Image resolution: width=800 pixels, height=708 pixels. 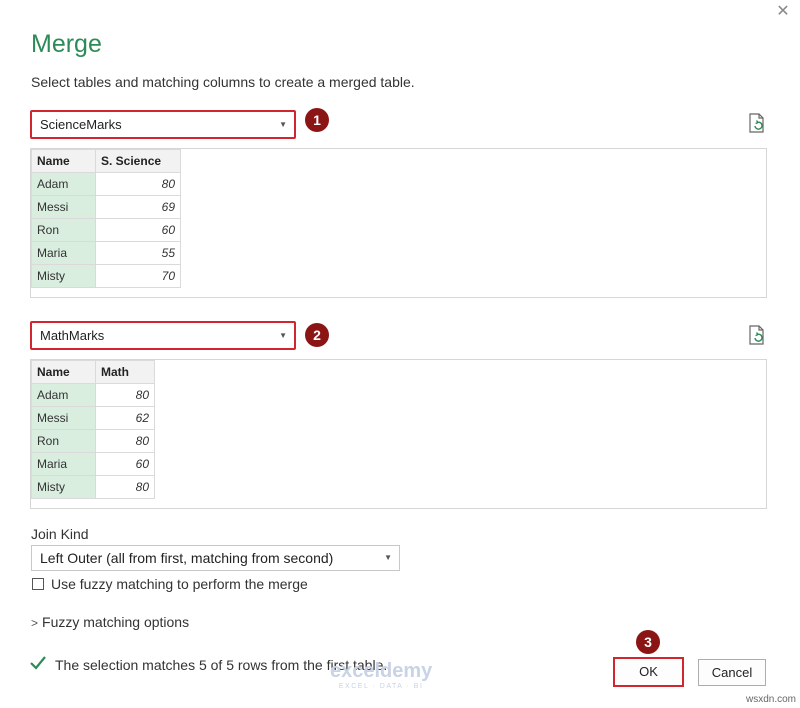 What do you see at coordinates (125, 372) in the screenshot?
I see `column-header-math: Math` at bounding box center [125, 372].